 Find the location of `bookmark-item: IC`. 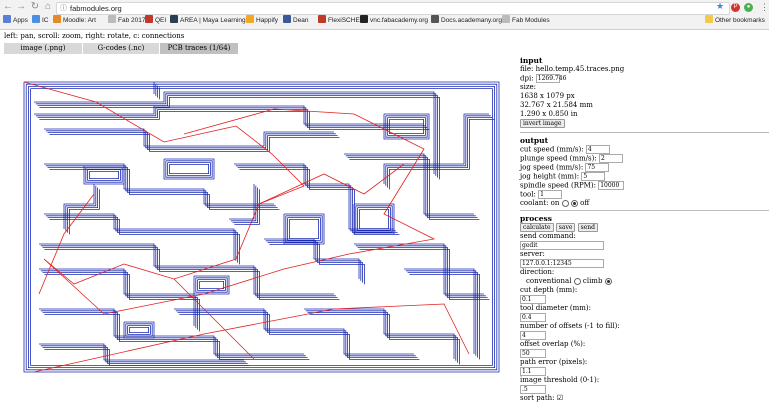

bookmark-item: IC is located at coordinates (40, 20).